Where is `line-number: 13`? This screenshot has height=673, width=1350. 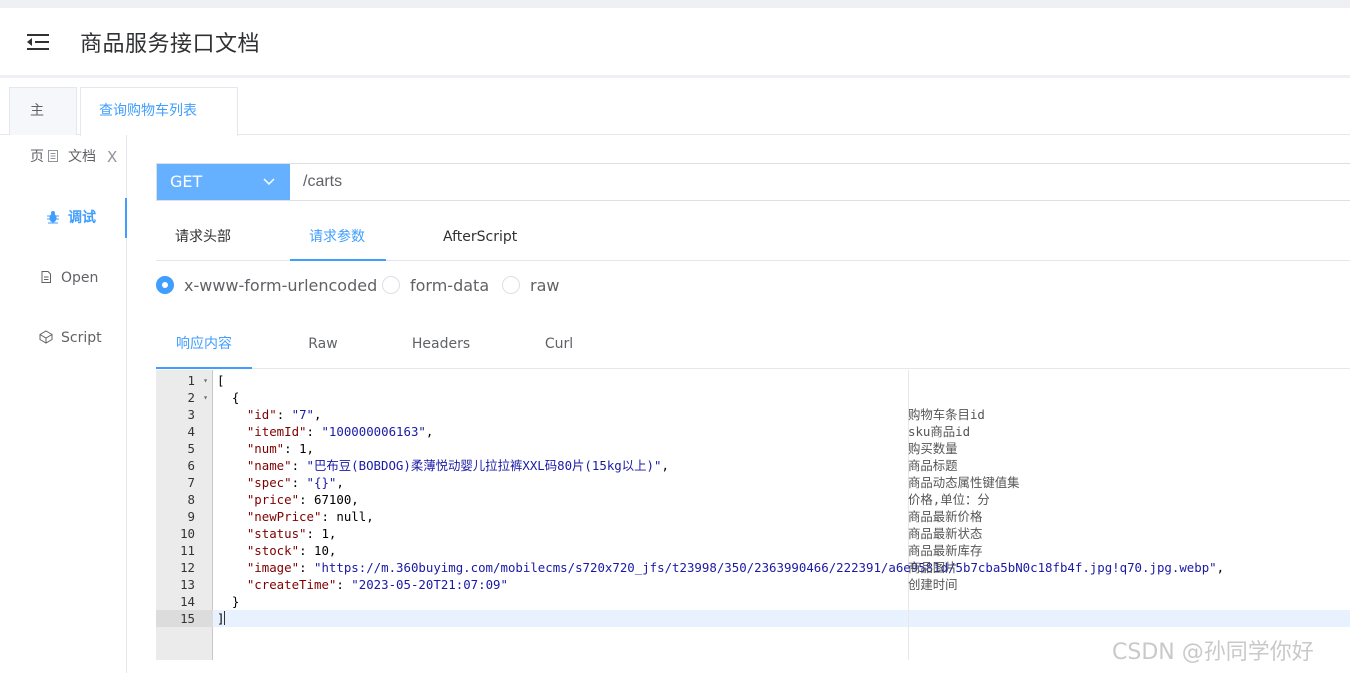
line-number: 13 is located at coordinates (187, 584).